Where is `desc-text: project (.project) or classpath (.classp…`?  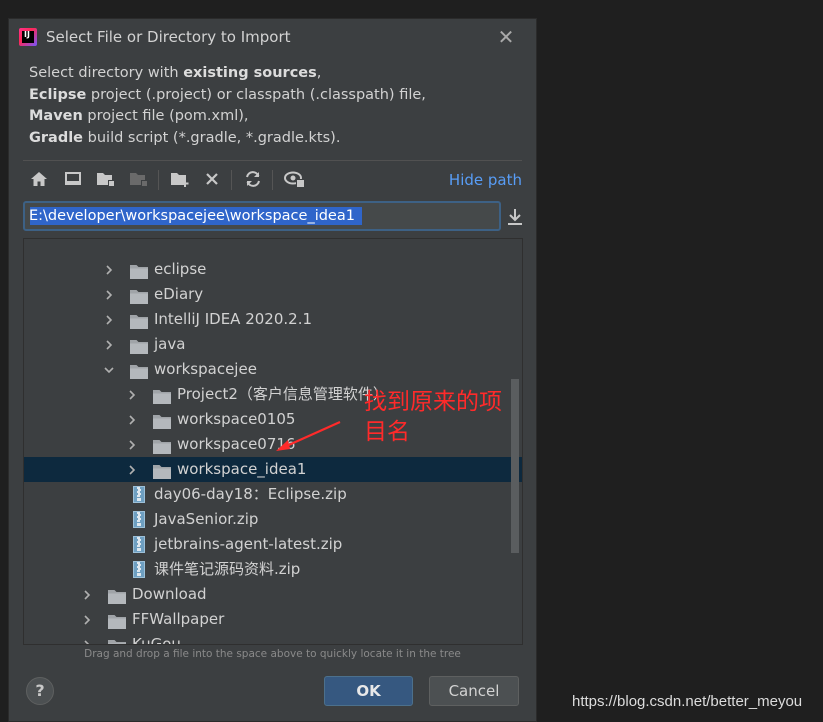
desc-text: project (.project) or classpath (.classp… is located at coordinates (256, 94).